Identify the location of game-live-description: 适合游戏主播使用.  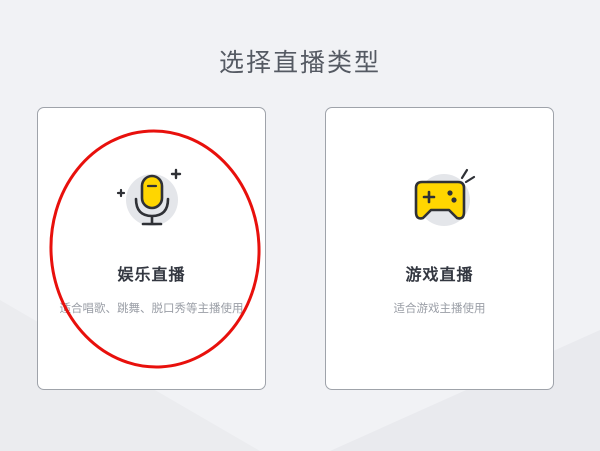
(439, 308).